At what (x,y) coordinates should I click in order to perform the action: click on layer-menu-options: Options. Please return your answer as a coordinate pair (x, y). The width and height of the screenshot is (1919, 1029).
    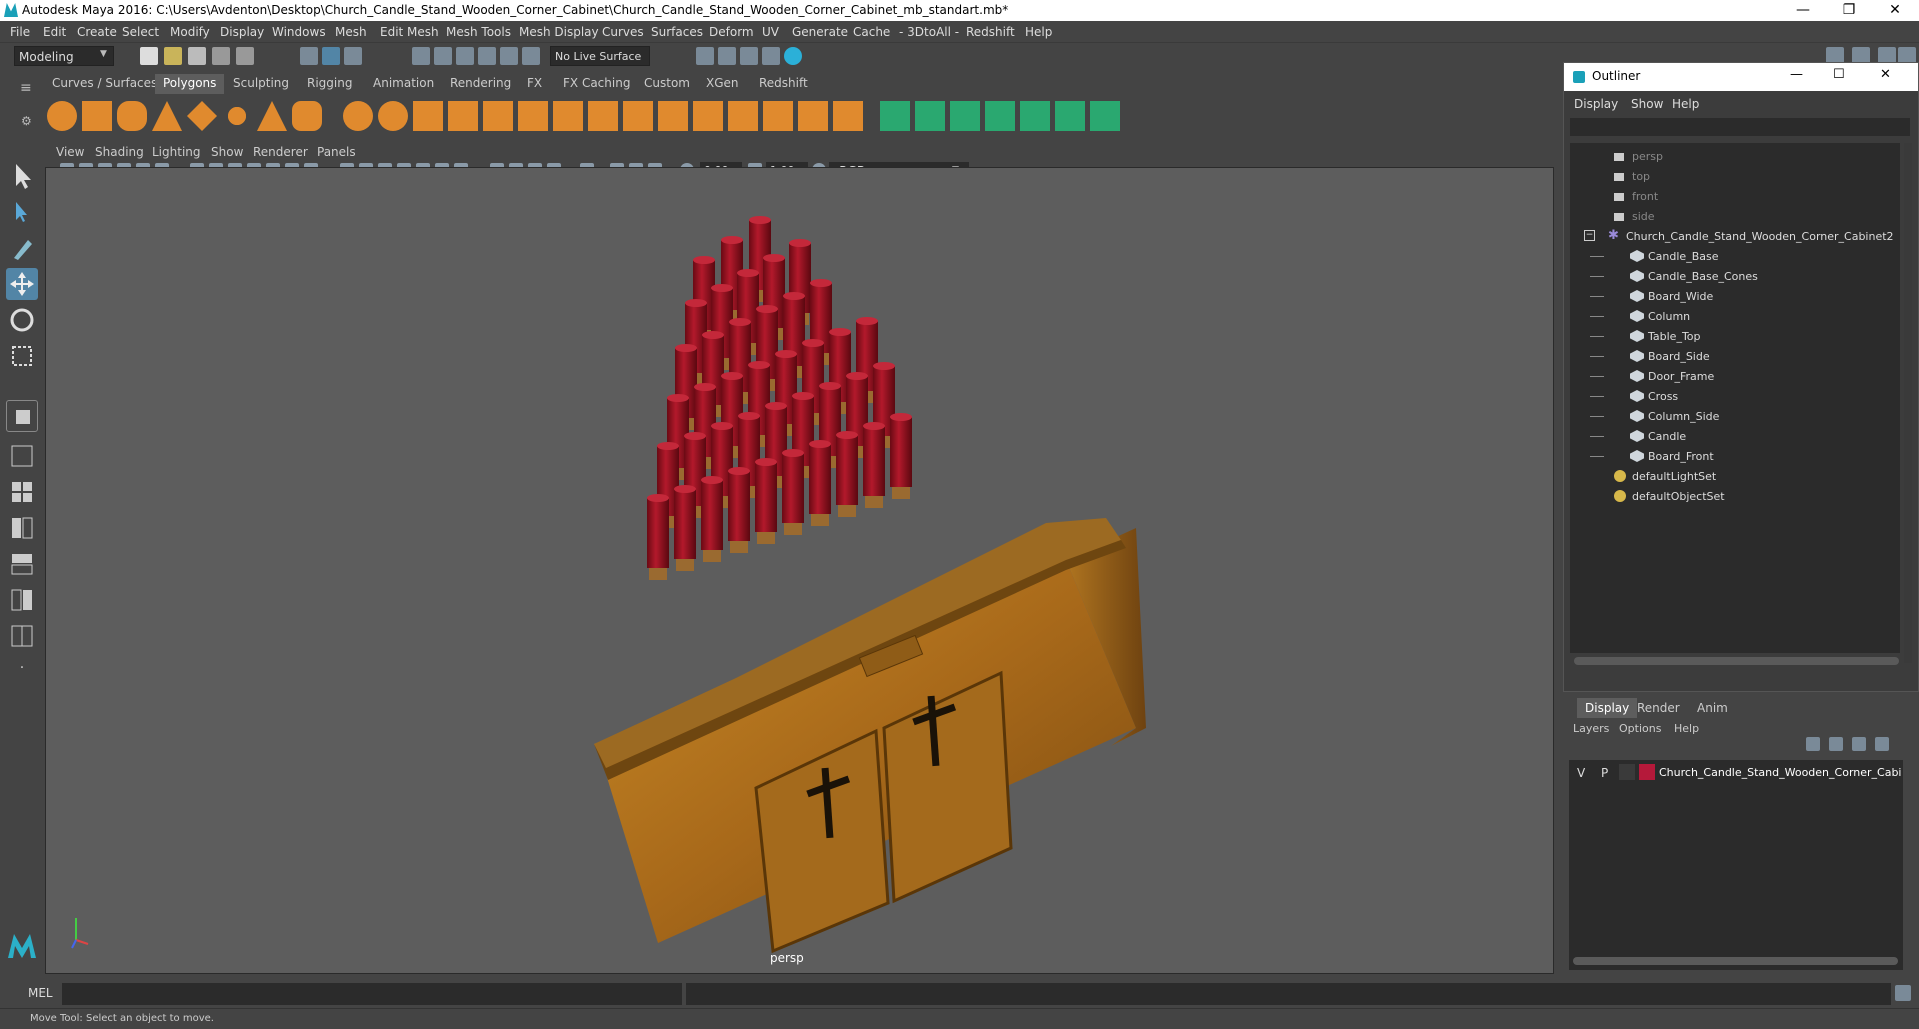
    Looking at the image, I should click on (1640, 728).